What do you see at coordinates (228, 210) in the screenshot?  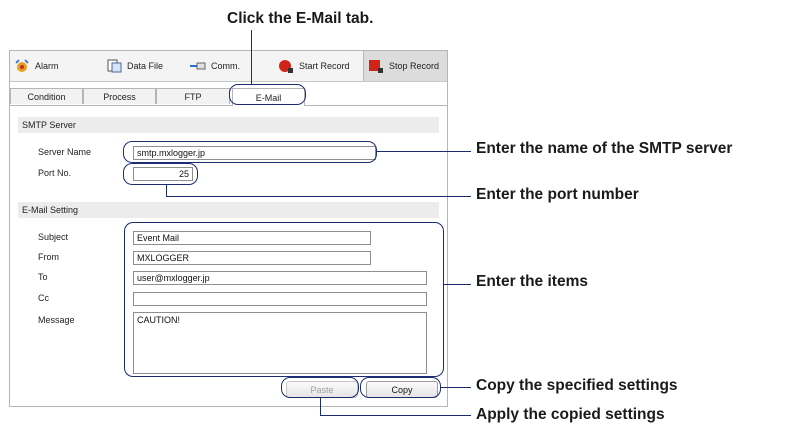 I see `email-section-header: E-Mail Setting` at bounding box center [228, 210].